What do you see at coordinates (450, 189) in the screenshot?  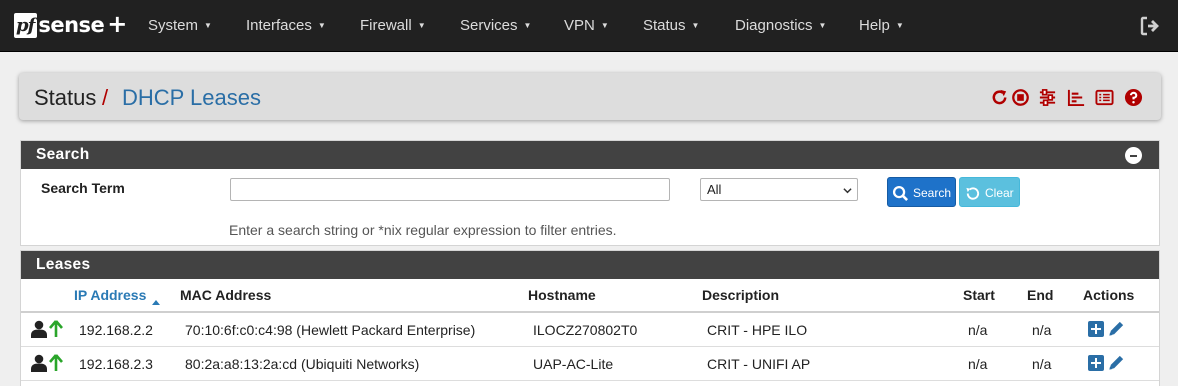 I see `search-input` at bounding box center [450, 189].